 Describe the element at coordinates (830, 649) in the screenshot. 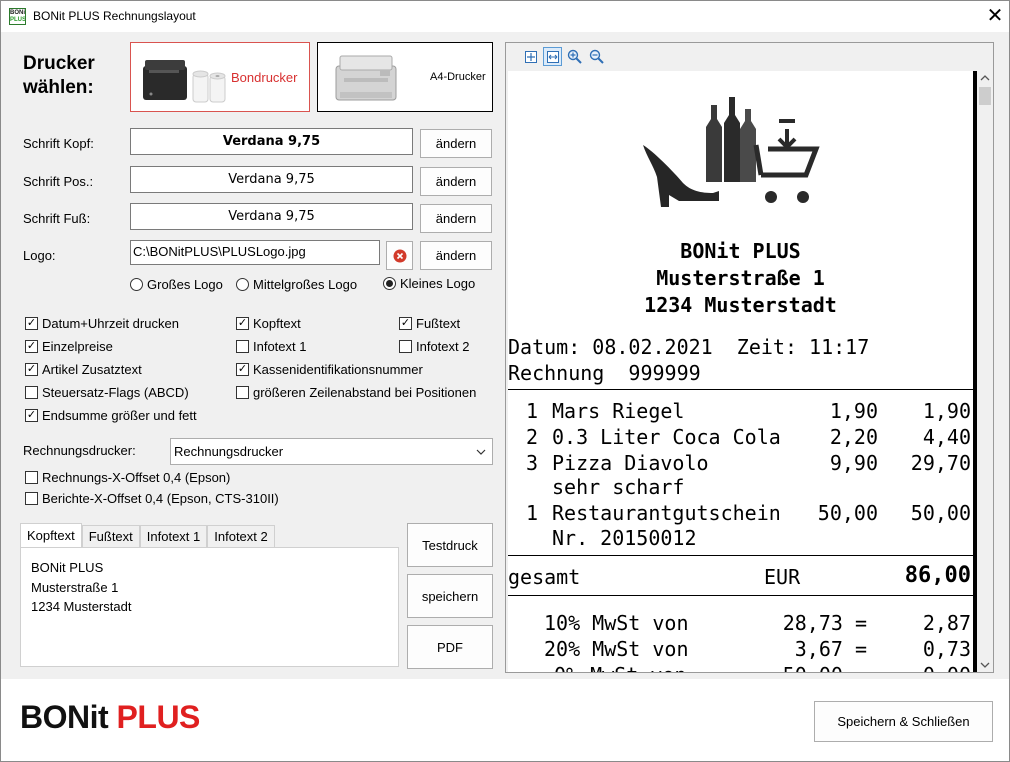

I see `vat-base: 3,67 =` at that location.